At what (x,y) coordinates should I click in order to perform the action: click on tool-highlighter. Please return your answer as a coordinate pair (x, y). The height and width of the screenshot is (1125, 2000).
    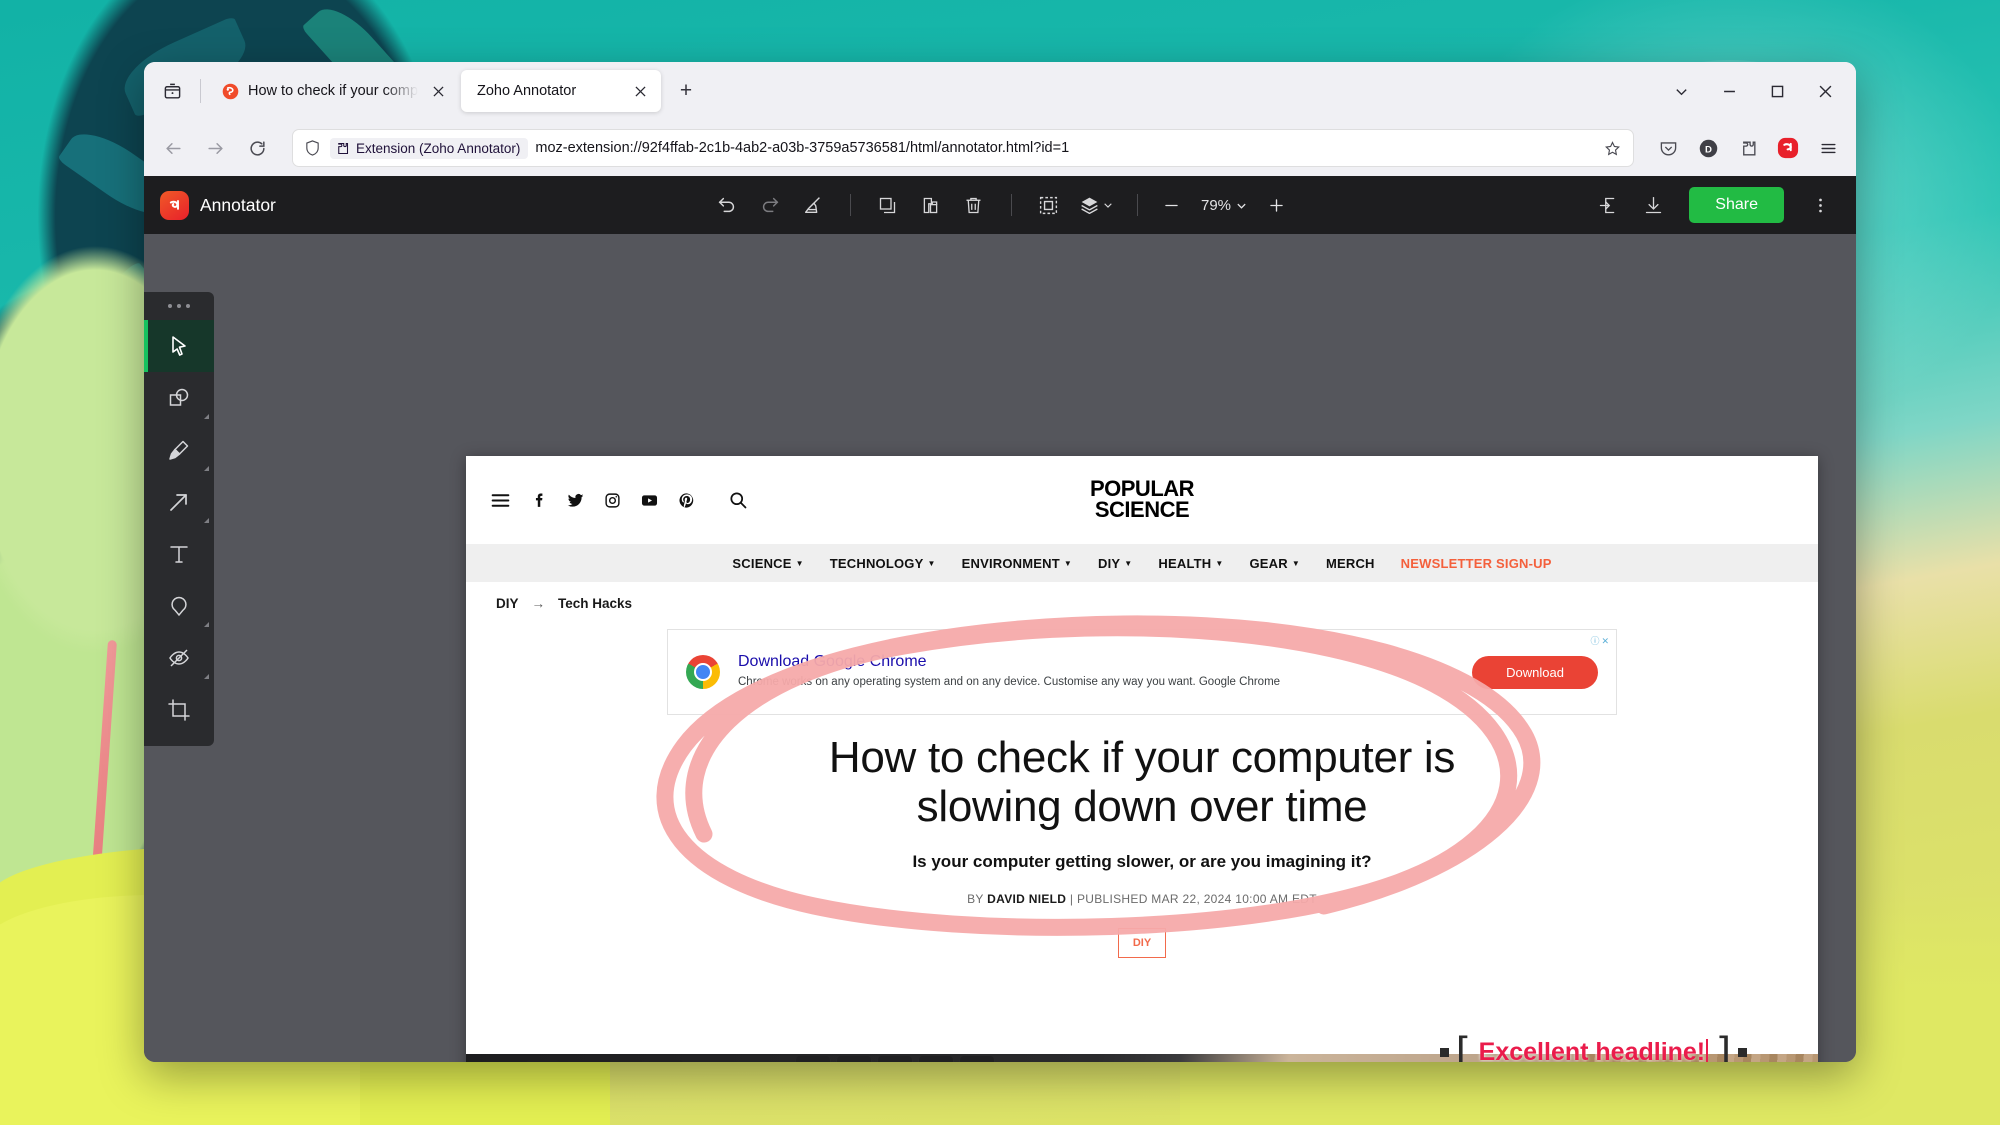
    Looking at the image, I should click on (179, 450).